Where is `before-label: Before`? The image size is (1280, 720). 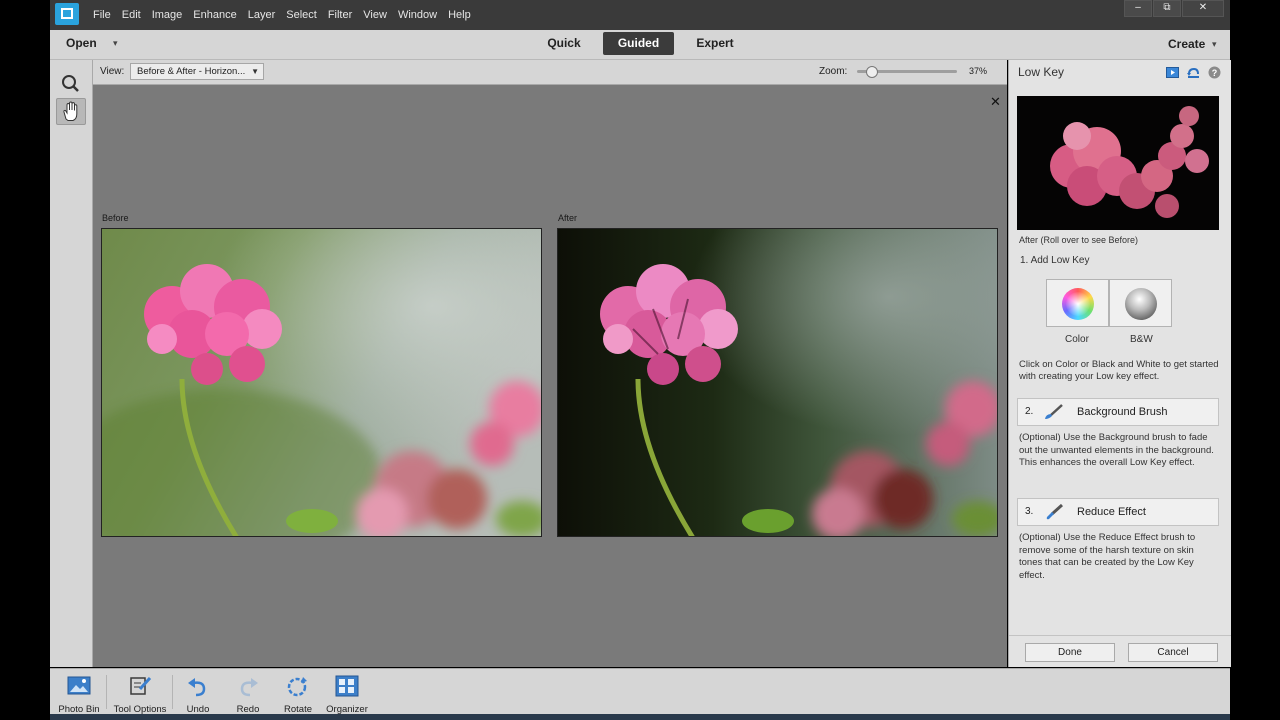 before-label: Before is located at coordinates (115, 218).